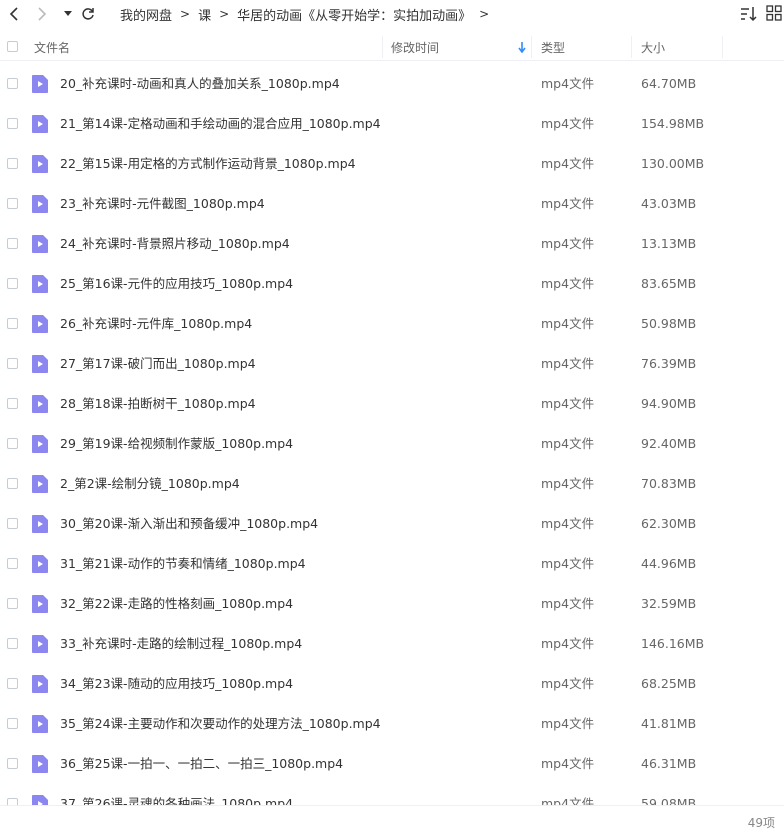 Image resolution: width=784 pixels, height=838 pixels. I want to click on file-size: 50.98MB, so click(669, 323).